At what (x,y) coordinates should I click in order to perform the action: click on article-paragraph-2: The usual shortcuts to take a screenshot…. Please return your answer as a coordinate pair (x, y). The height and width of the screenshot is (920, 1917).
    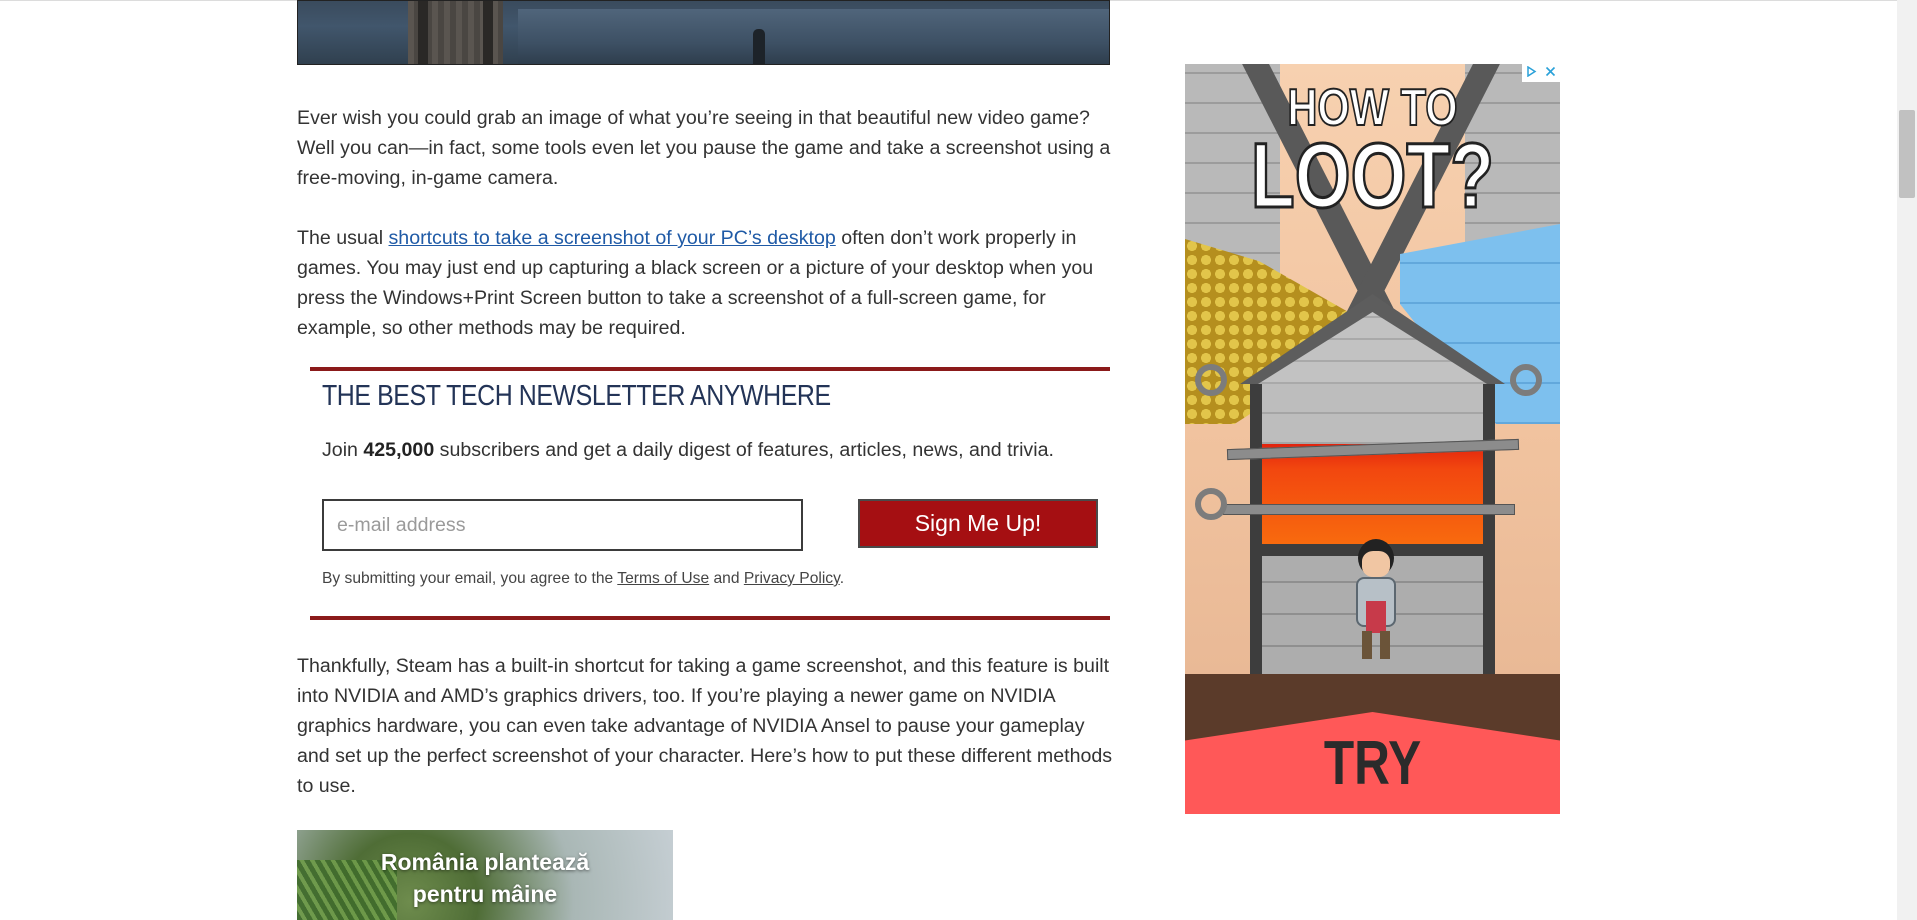
    Looking at the image, I should click on (707, 283).